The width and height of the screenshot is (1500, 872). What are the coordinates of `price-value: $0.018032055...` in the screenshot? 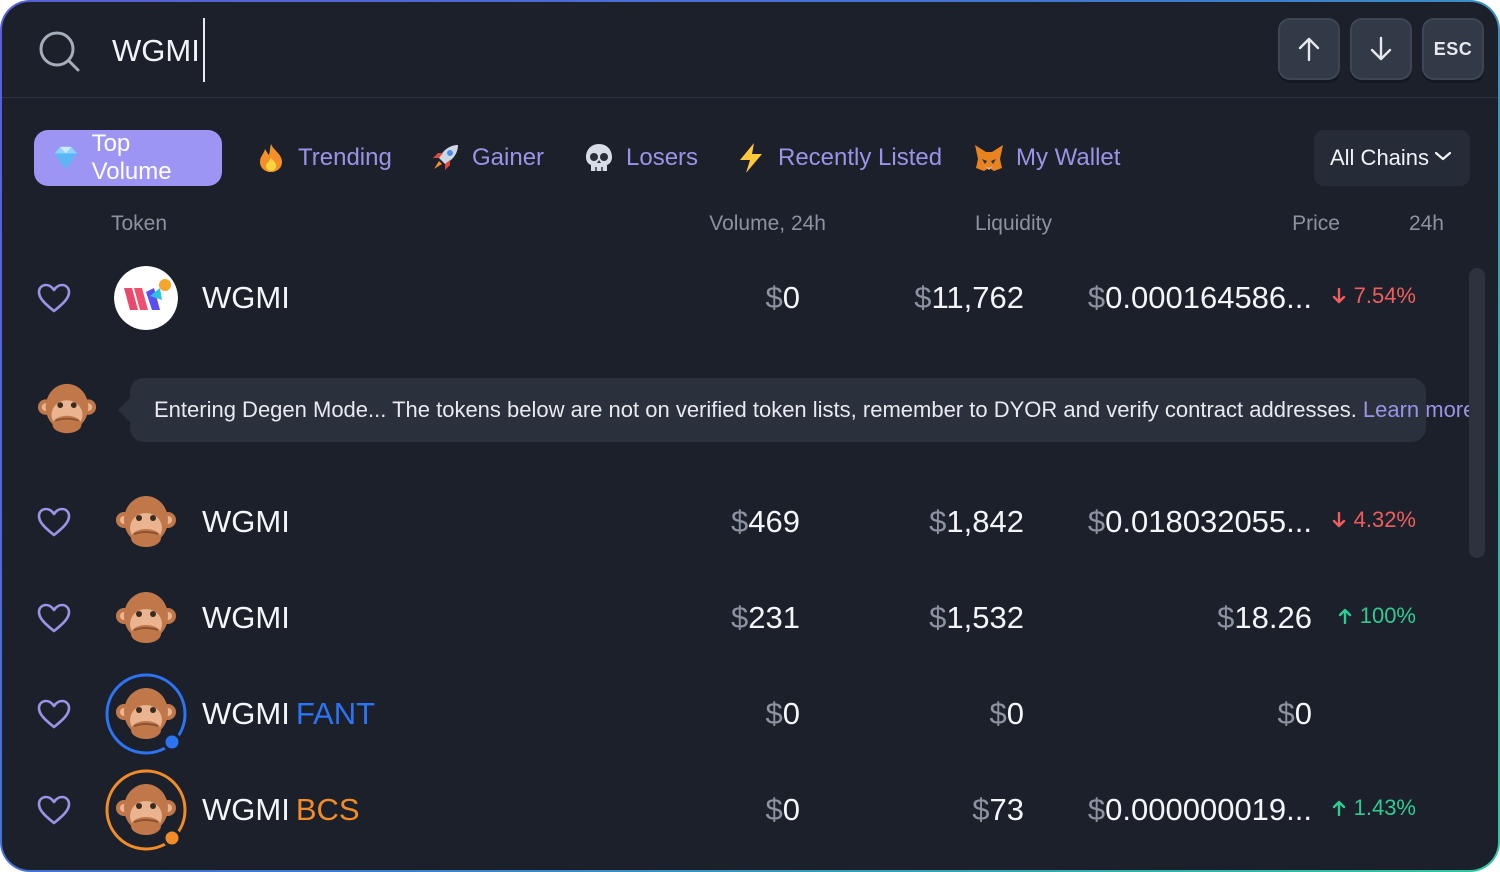 It's located at (1200, 522).